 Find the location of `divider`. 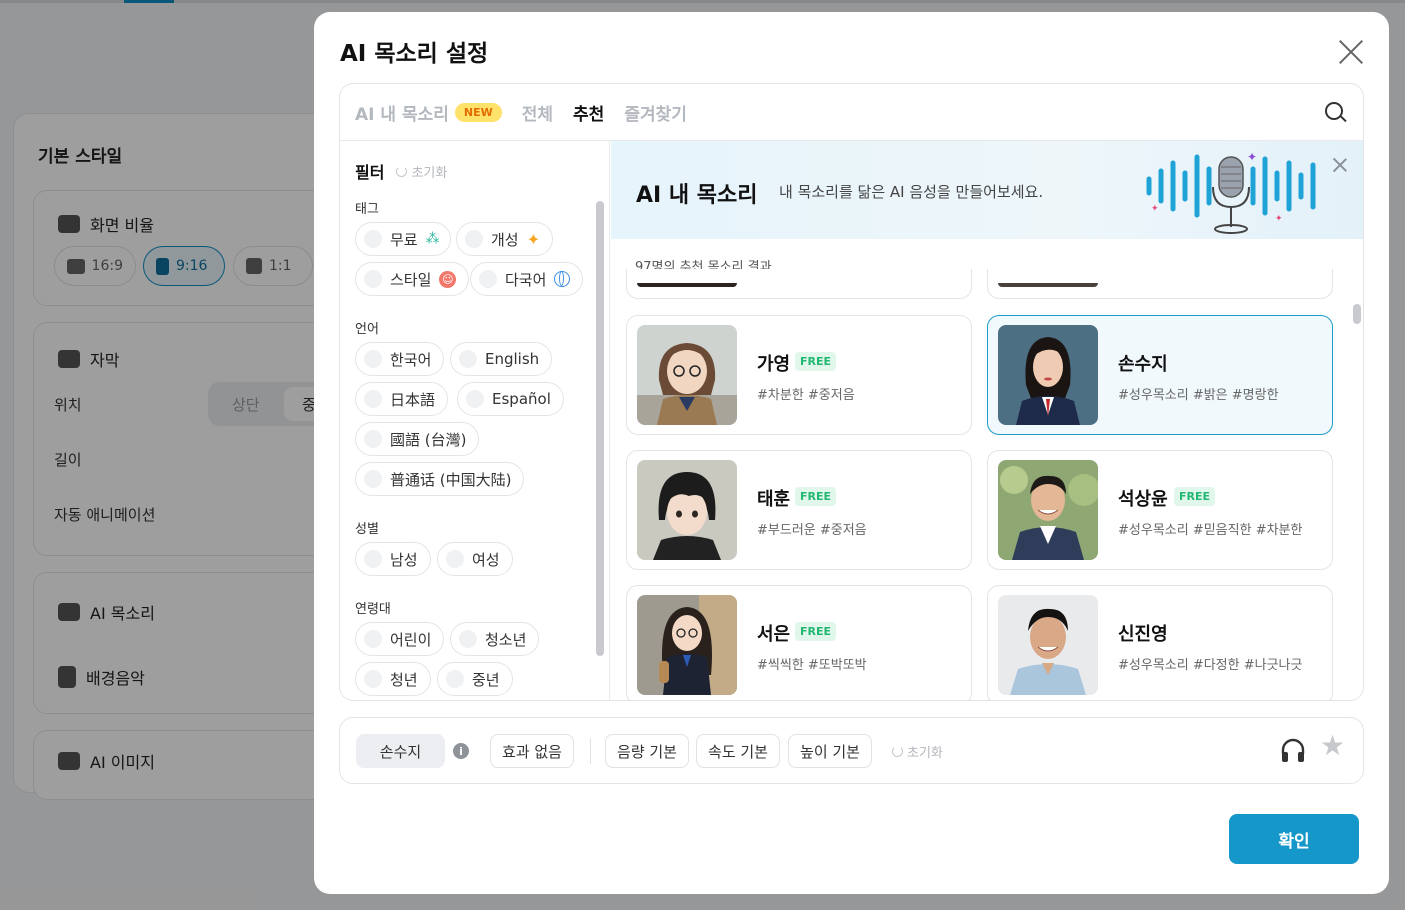

divider is located at coordinates (590, 751).